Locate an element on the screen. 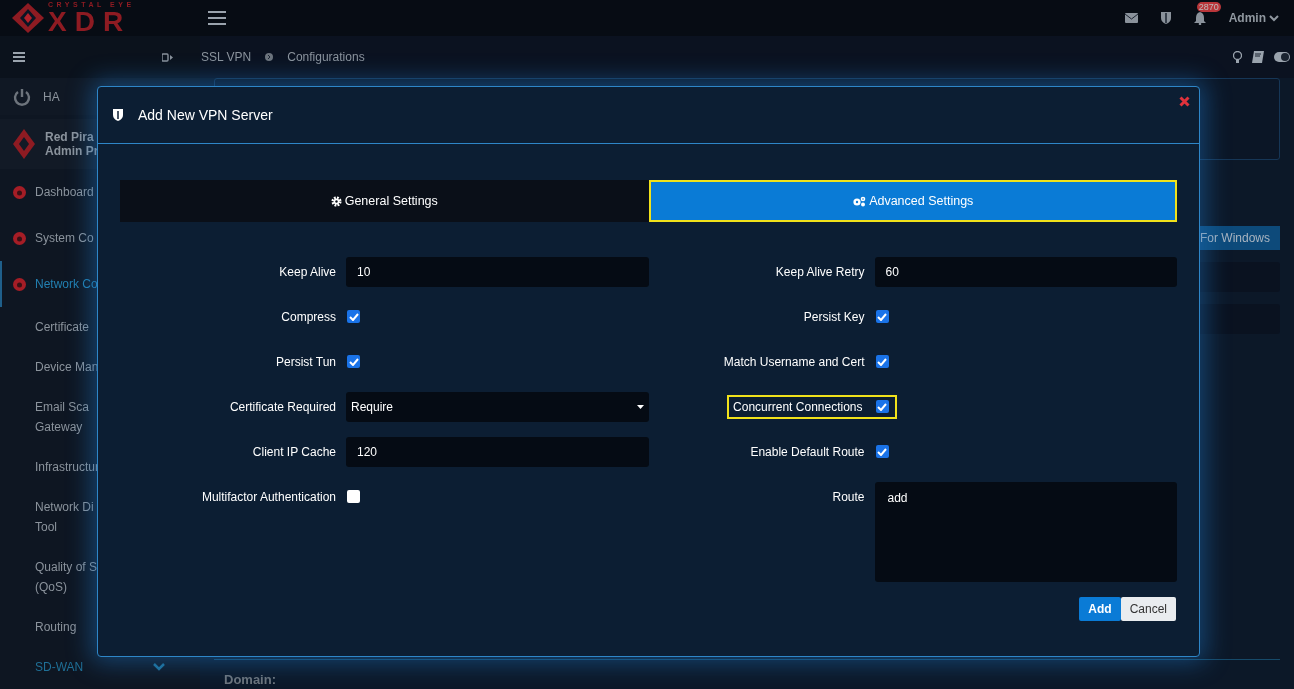  mail-icon is located at coordinates (1131, 18).